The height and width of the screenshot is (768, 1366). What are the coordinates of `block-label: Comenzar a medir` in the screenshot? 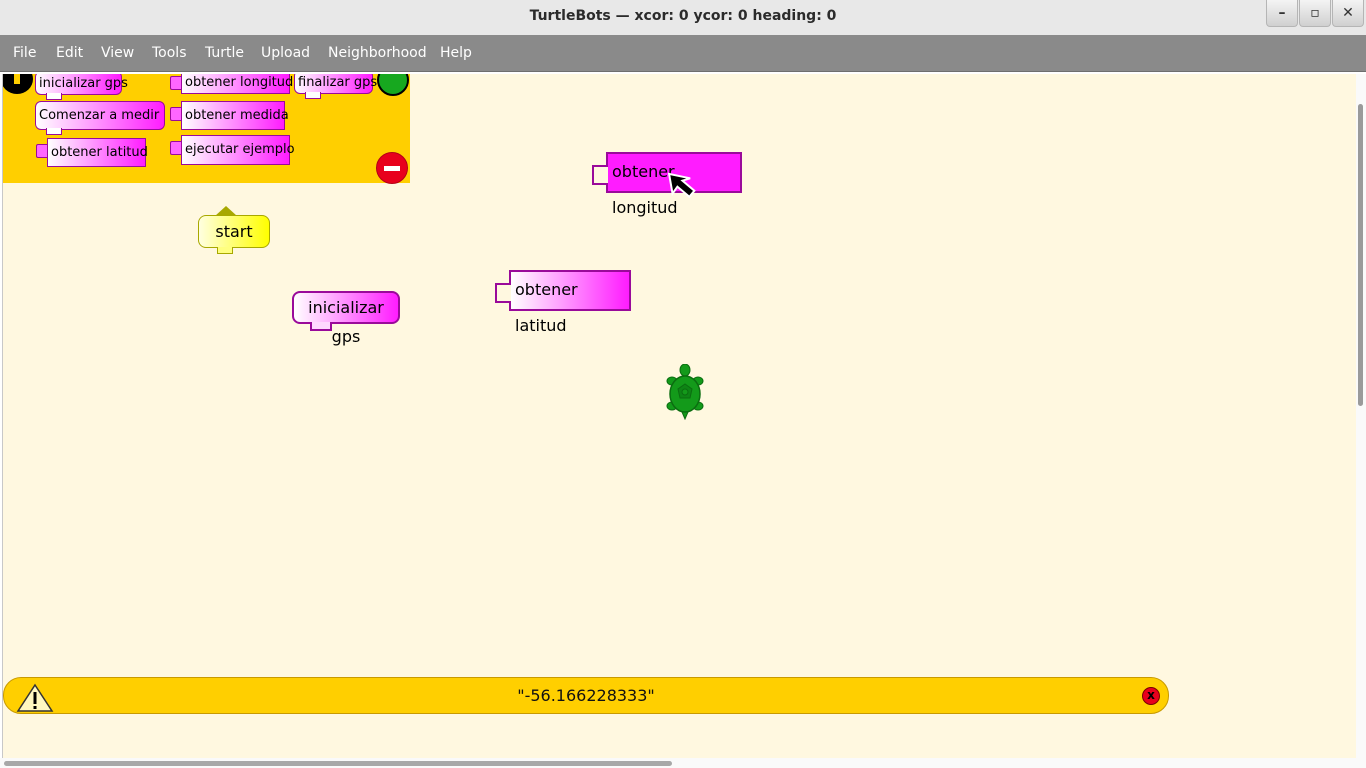 It's located at (99, 115).